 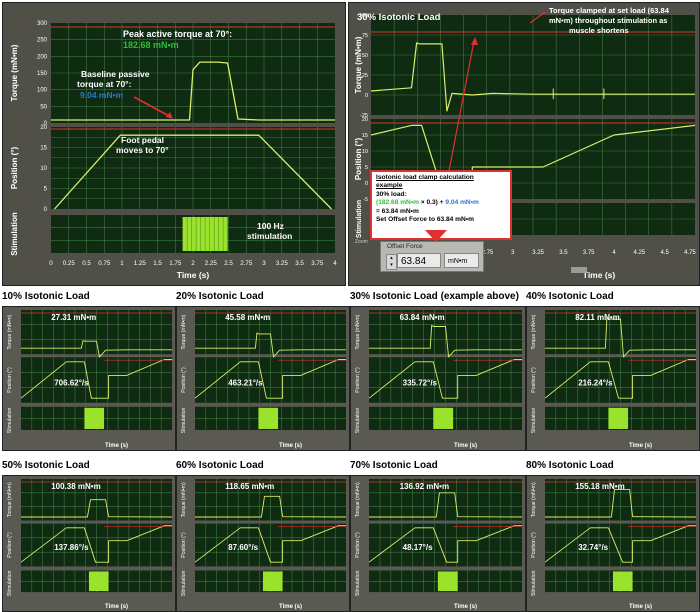 I want to click on torque-value: 118.65 mN•m, so click(x=249, y=486).